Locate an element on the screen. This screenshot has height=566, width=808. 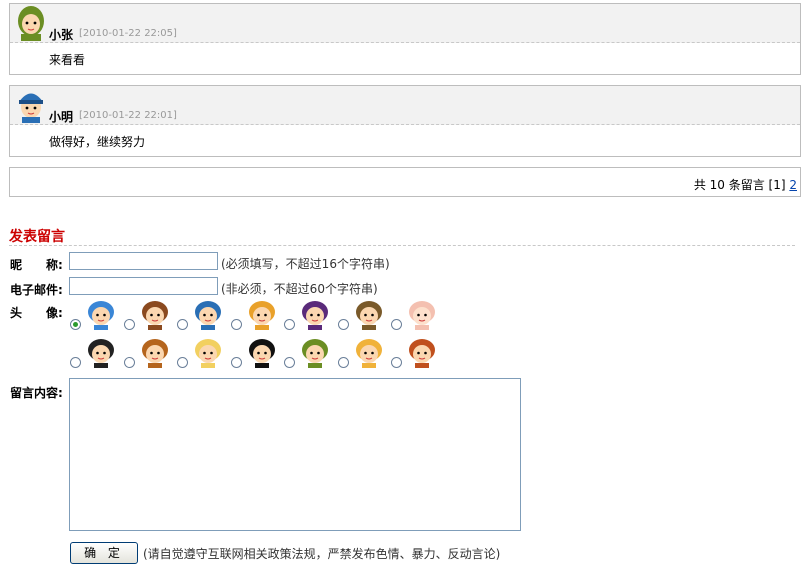
divider is located at coordinates (402, 245).